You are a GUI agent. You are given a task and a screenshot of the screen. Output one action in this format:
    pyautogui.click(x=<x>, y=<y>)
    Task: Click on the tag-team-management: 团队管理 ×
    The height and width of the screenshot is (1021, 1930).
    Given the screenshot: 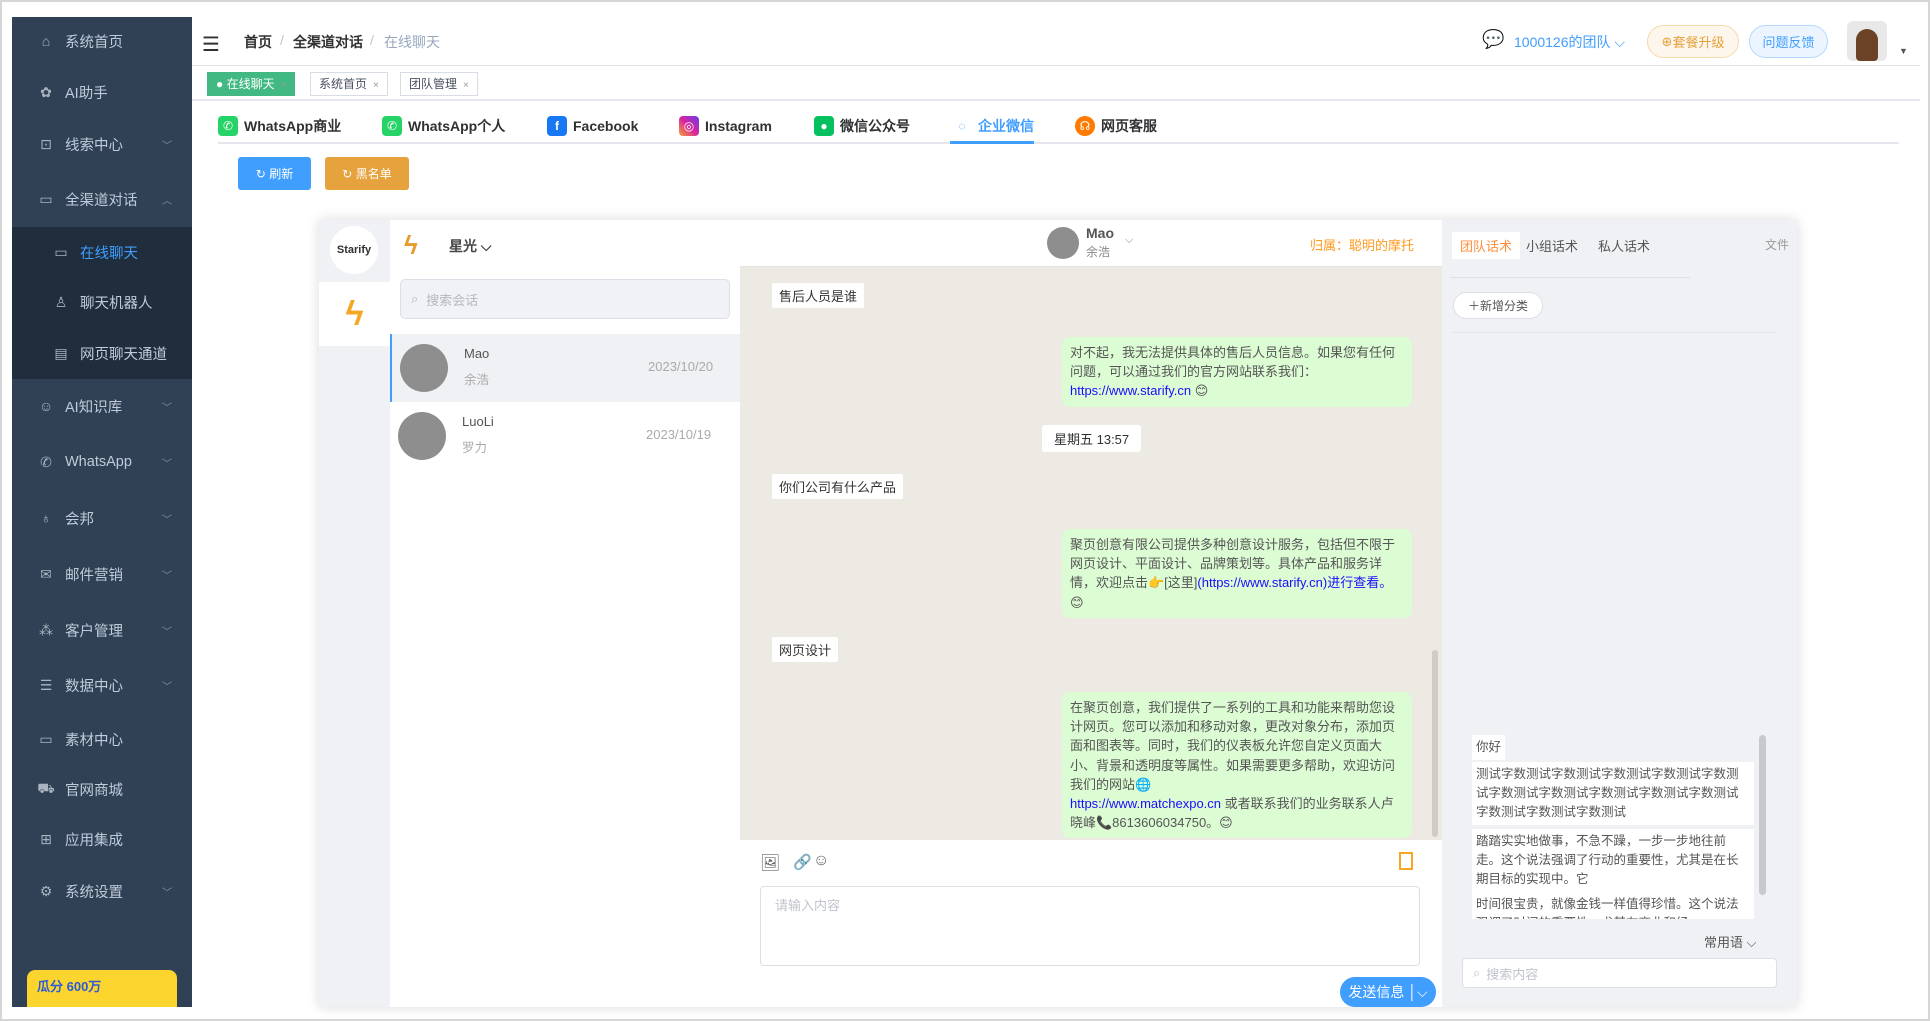 What is the action you would take?
    pyautogui.click(x=439, y=84)
    